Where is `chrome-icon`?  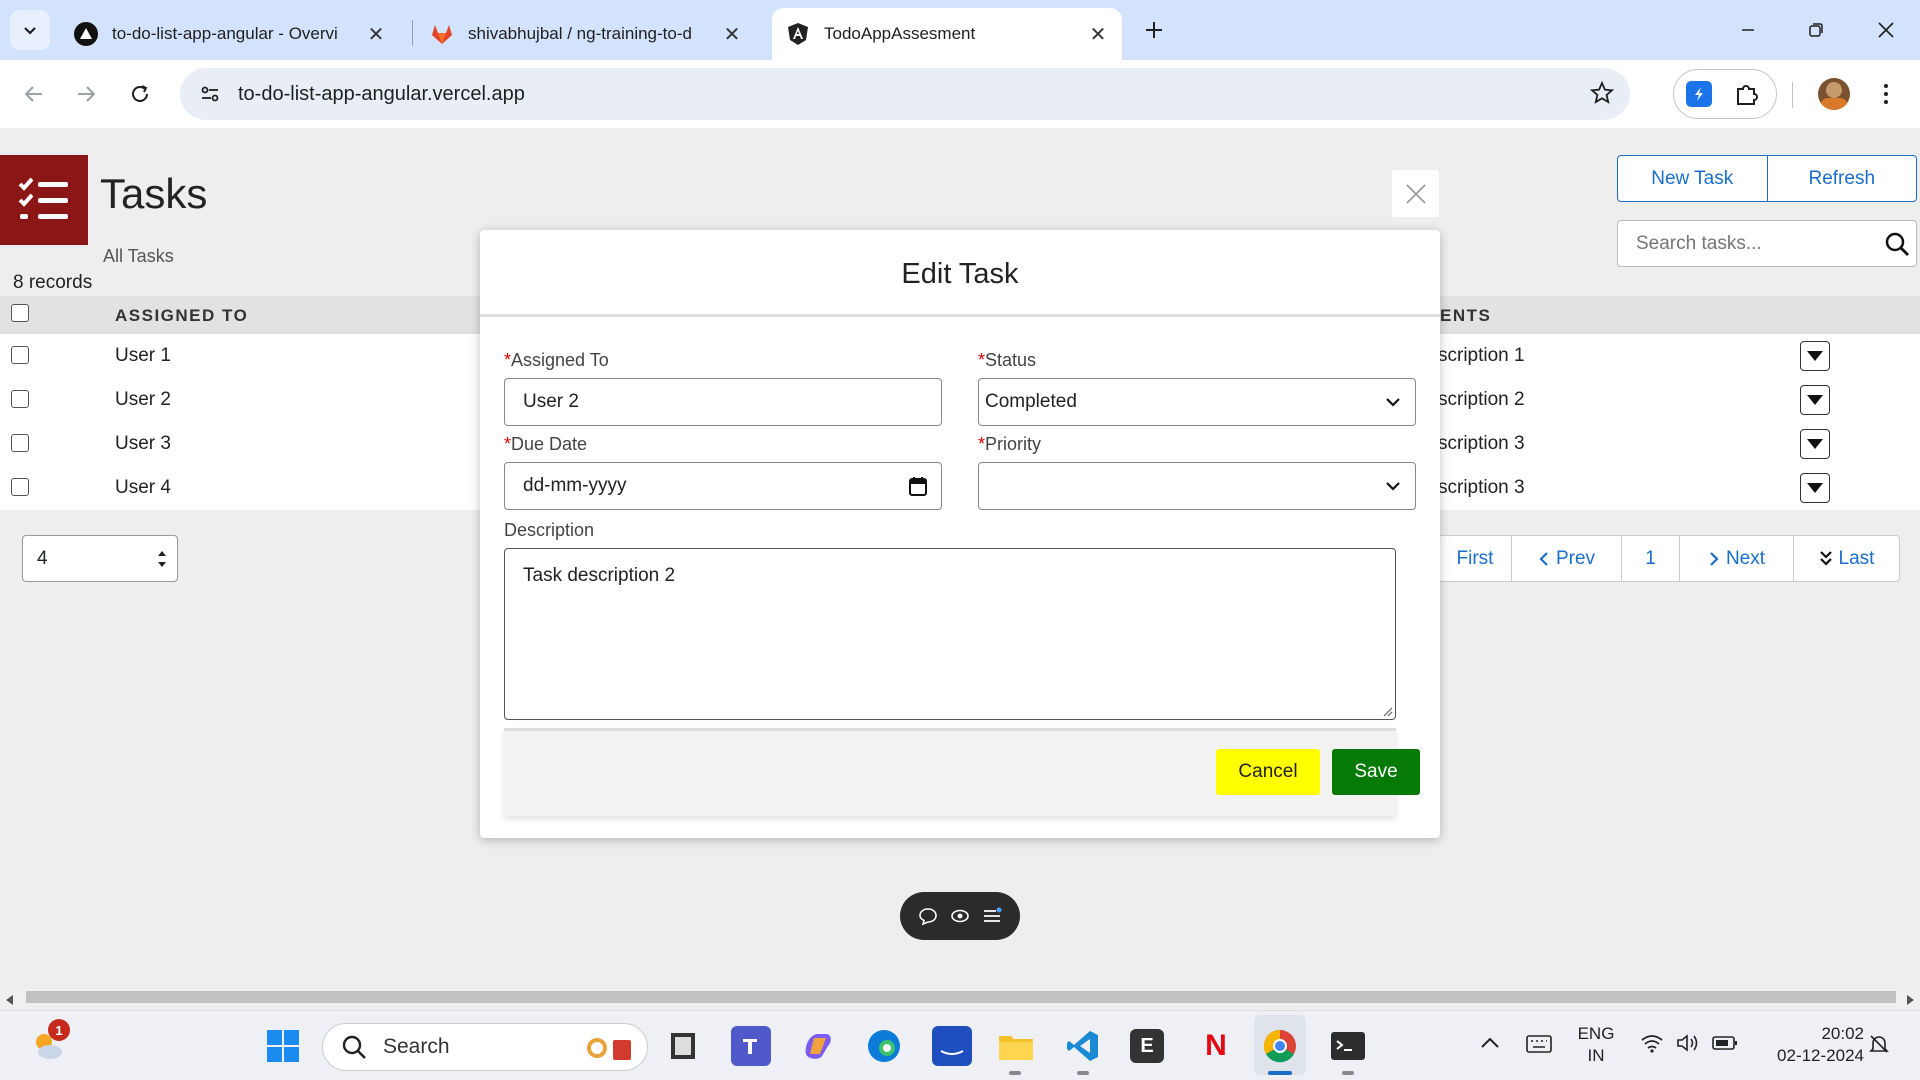
chrome-icon is located at coordinates (1280, 1046).